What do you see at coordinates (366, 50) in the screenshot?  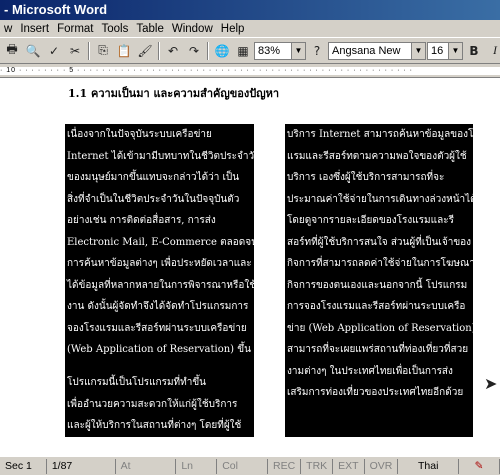 I see `font-value: Angsana New` at bounding box center [366, 50].